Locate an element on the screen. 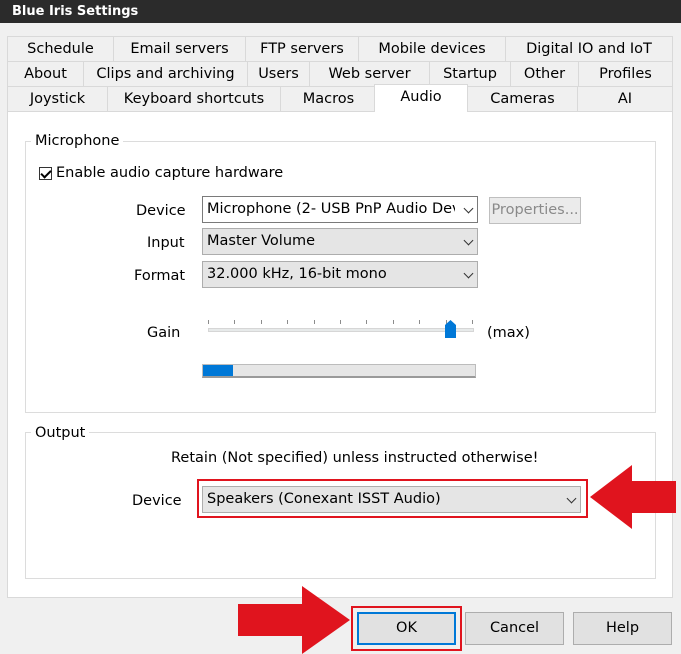 The image size is (681, 654). tab-digital-io-iot: Digital IO and IoT is located at coordinates (589, 48).